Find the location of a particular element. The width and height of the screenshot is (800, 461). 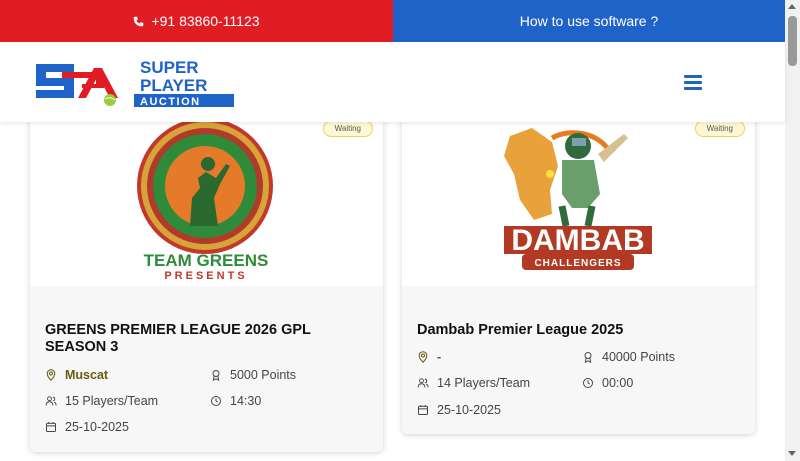

points-text: 40000 Points is located at coordinates (638, 357).